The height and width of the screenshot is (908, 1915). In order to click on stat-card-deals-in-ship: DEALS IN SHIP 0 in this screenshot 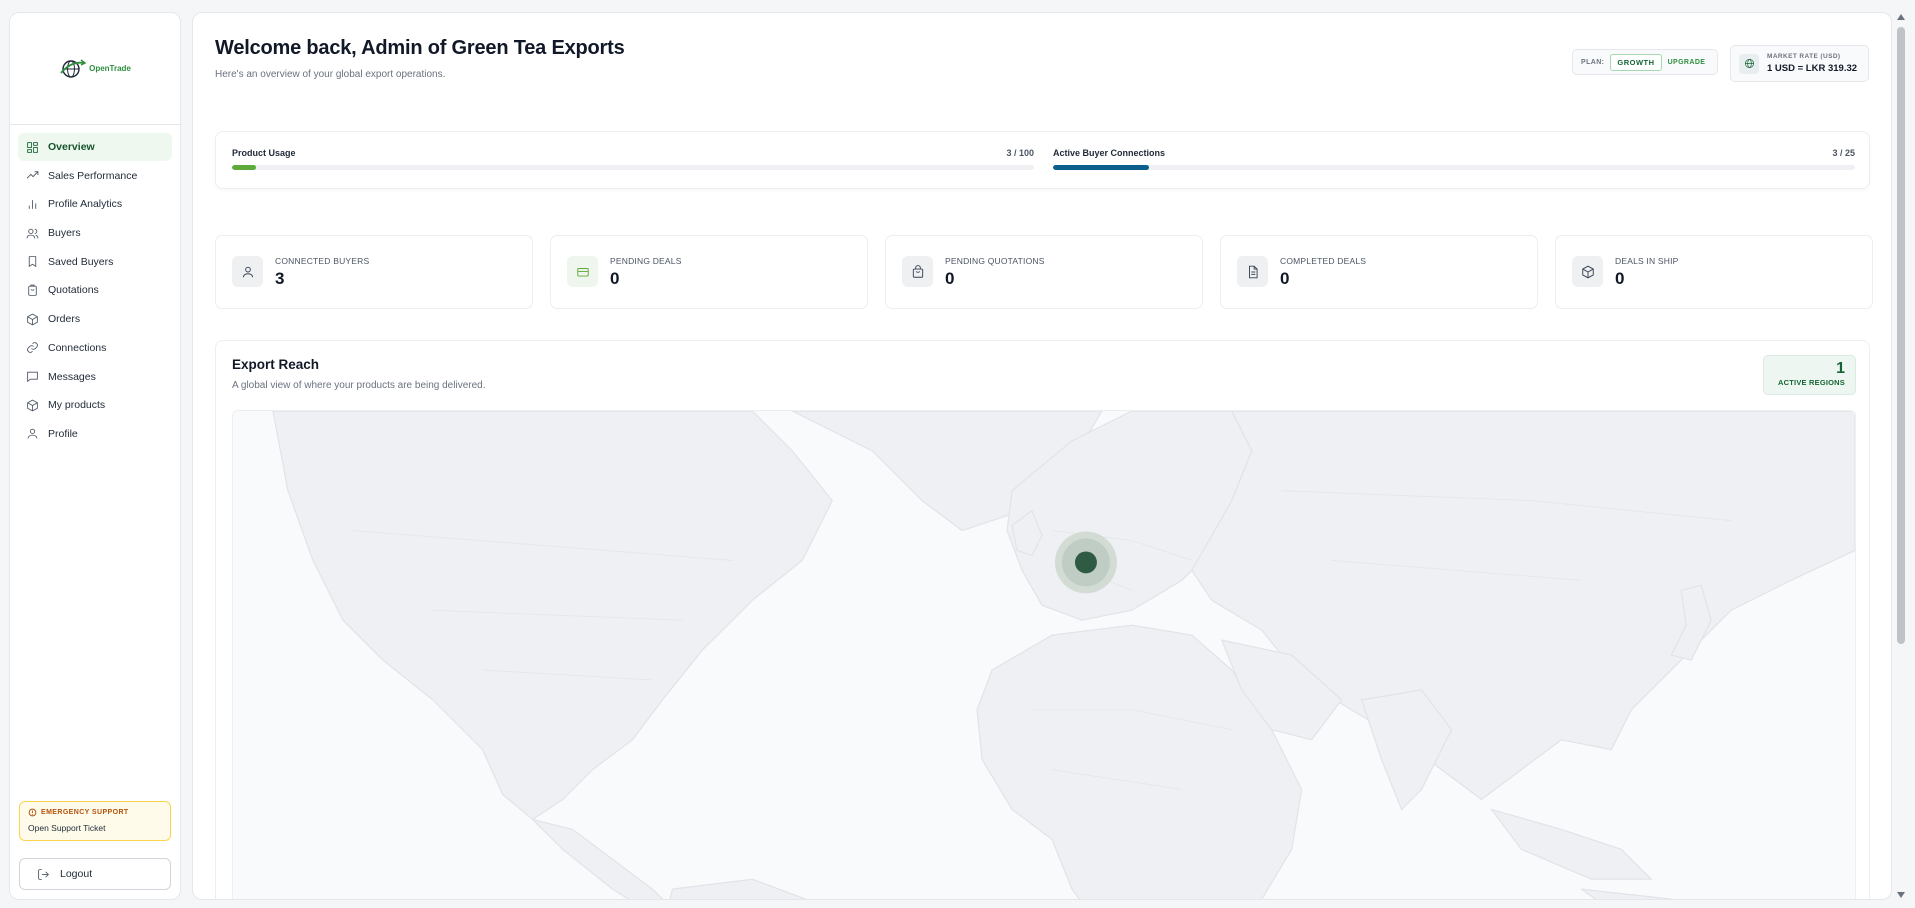, I will do `click(1714, 272)`.